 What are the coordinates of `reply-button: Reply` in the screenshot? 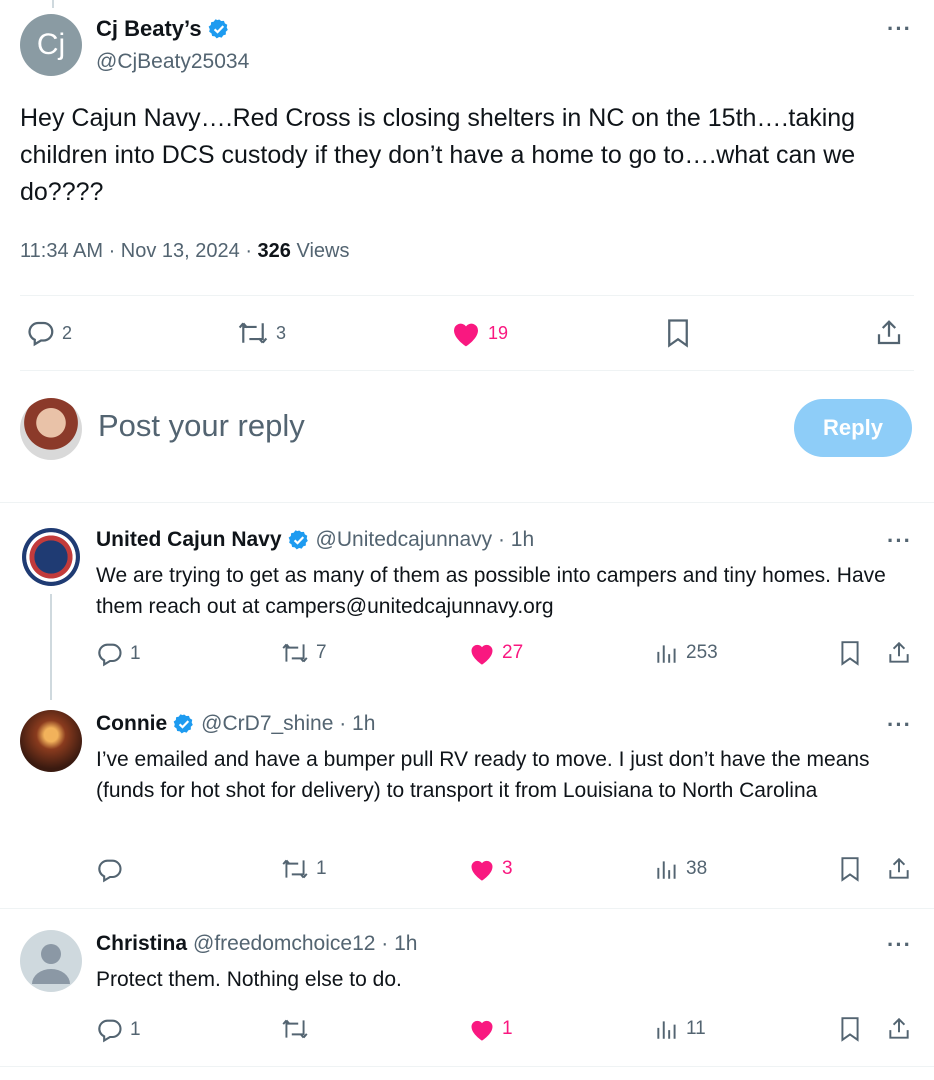 It's located at (853, 428).